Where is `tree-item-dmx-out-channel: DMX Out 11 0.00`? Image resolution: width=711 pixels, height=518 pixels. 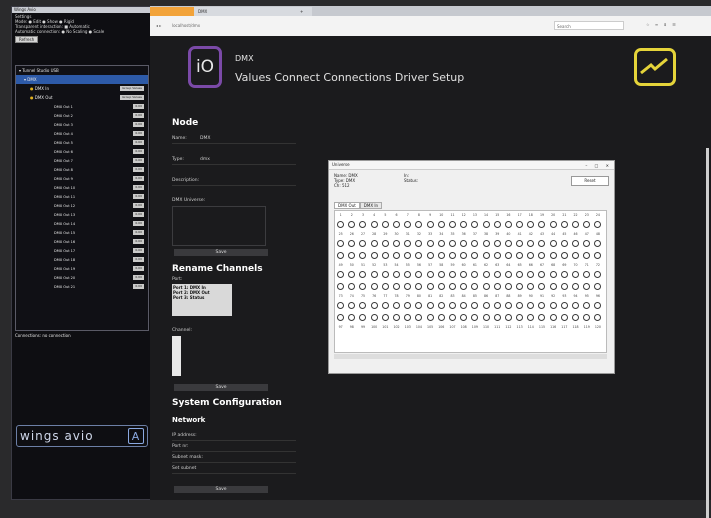
tree-item-dmx-out-channel: DMX Out 11 0.00 is located at coordinates (82, 196).